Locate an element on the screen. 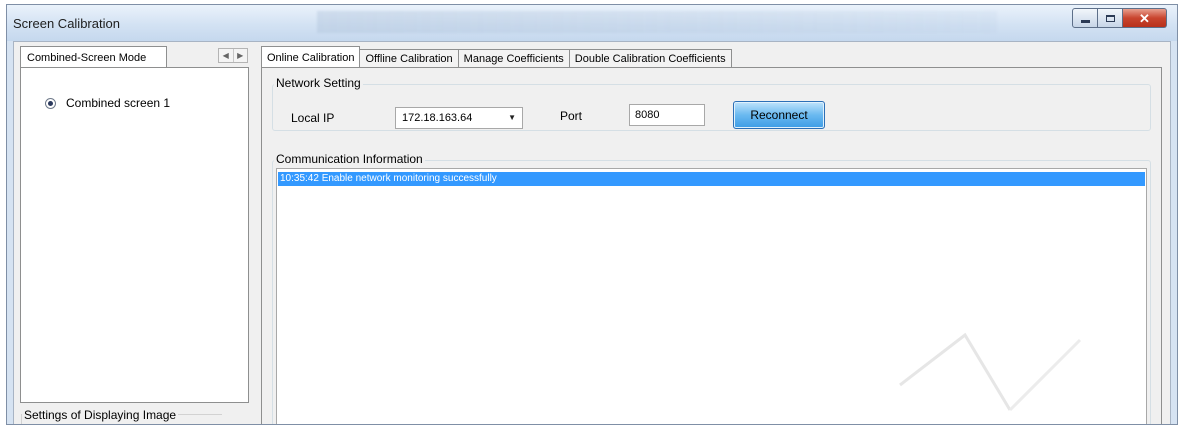 Image resolution: width=1184 pixels, height=427 pixels. window-title: Screen Calibration is located at coordinates (66, 23).